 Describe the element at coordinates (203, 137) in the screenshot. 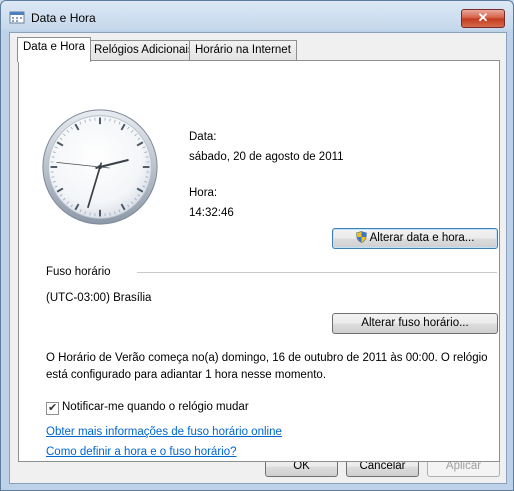

I see `date-label: Data:` at that location.